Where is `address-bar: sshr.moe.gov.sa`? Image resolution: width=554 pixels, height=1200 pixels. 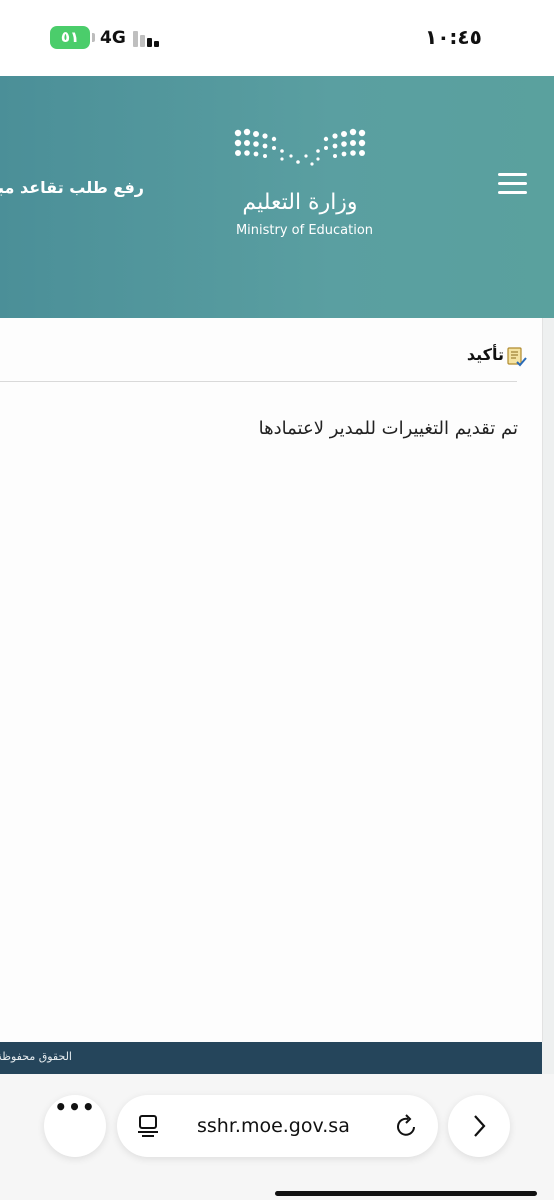 address-bar: sshr.moe.gov.sa is located at coordinates (277, 1126).